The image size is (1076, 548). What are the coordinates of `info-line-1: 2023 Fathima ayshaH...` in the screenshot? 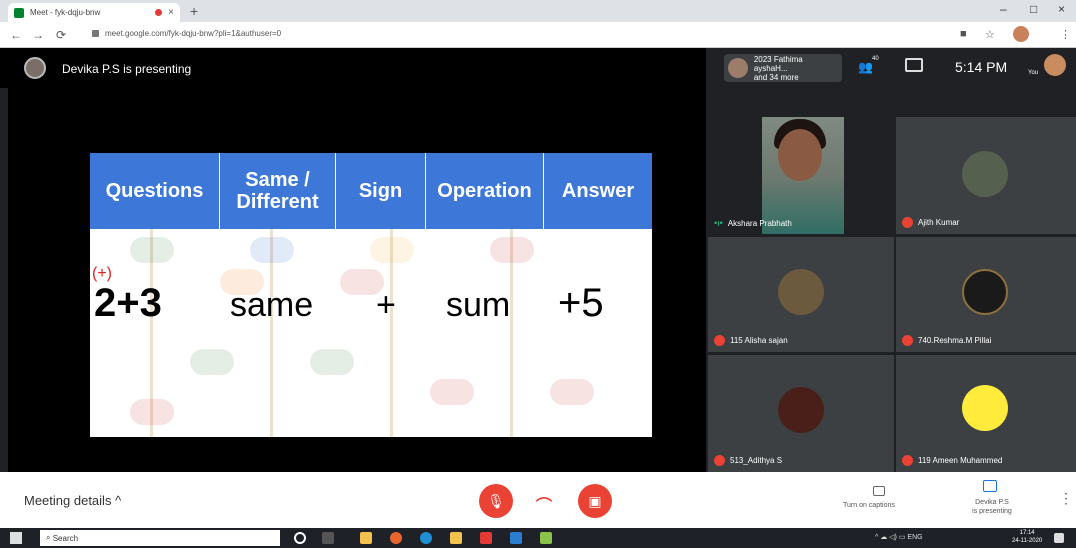 It's located at (778, 63).